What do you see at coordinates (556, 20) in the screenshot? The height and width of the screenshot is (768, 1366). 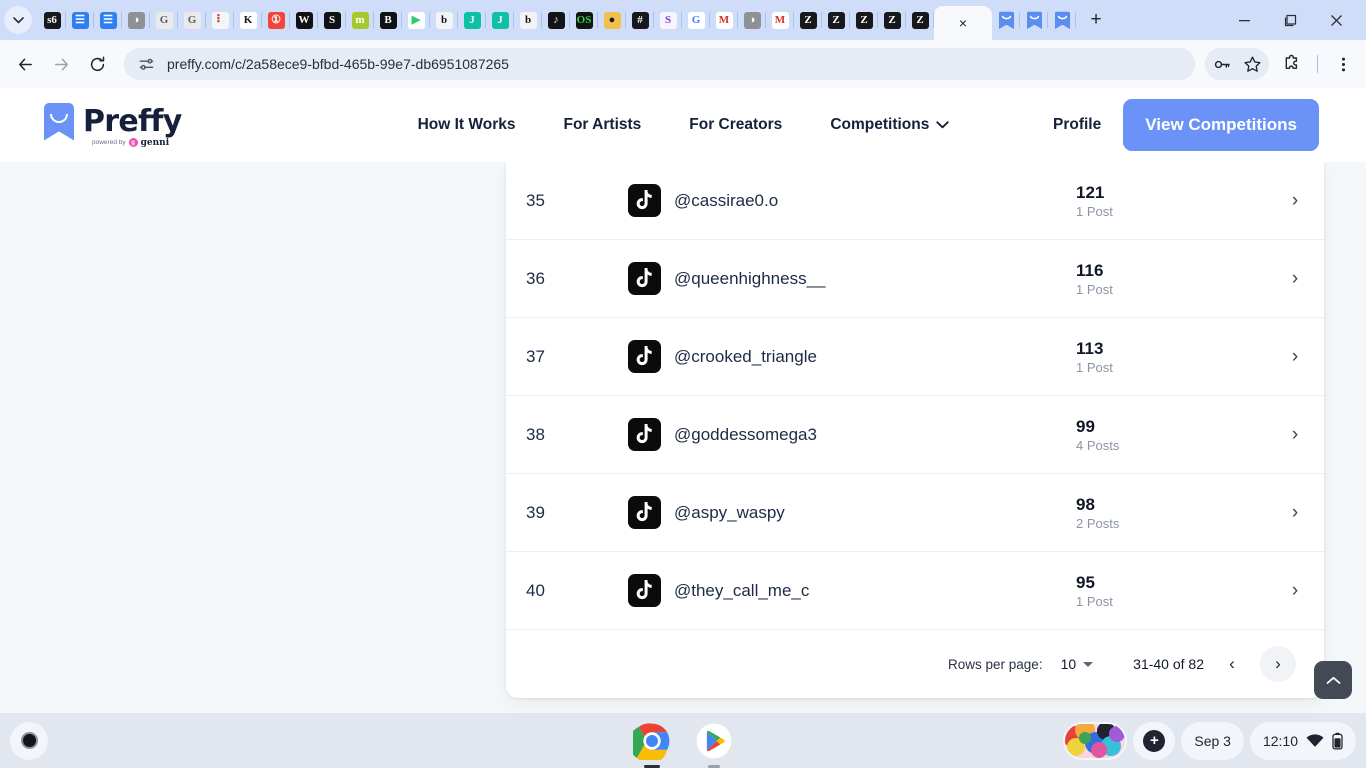 I see `pinned-tab: ♪` at bounding box center [556, 20].